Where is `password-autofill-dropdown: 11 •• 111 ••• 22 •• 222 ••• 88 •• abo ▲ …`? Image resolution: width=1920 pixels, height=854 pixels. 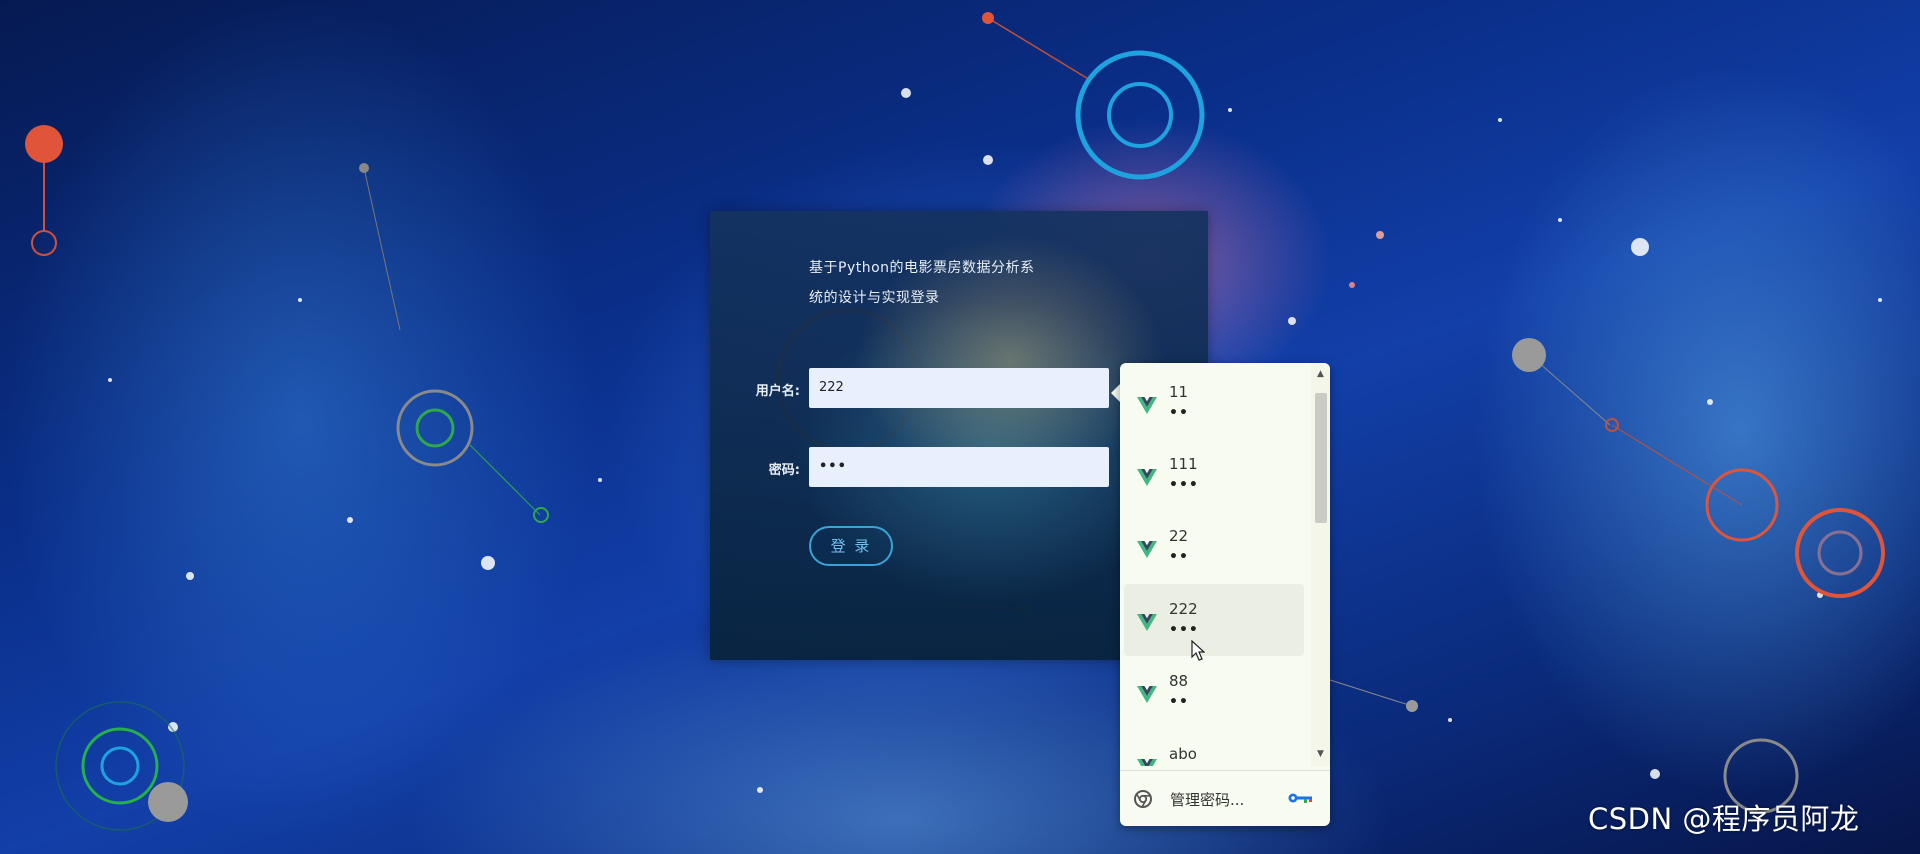 password-autofill-dropdown: 11 •• 111 ••• 22 •• 222 ••• 88 •• abo ▲ … is located at coordinates (1225, 594).